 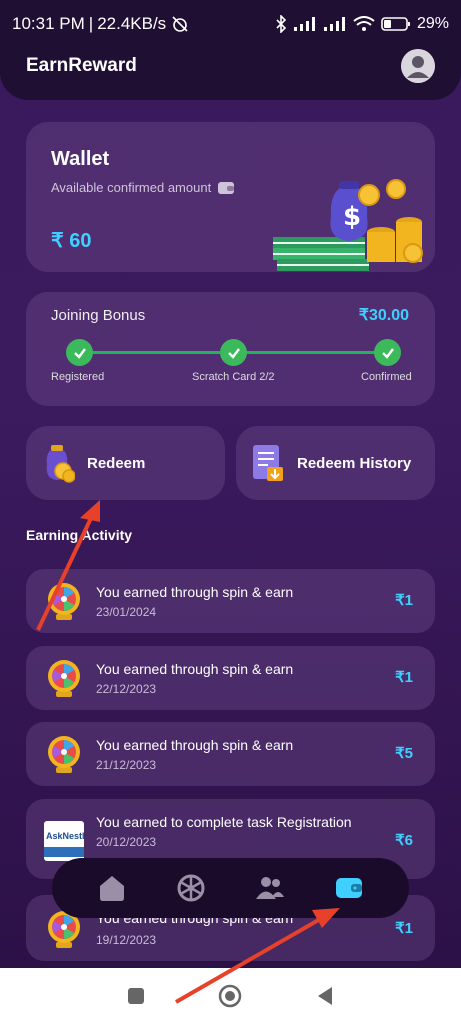 I want to click on spin-icon, so click(x=191, y=888).